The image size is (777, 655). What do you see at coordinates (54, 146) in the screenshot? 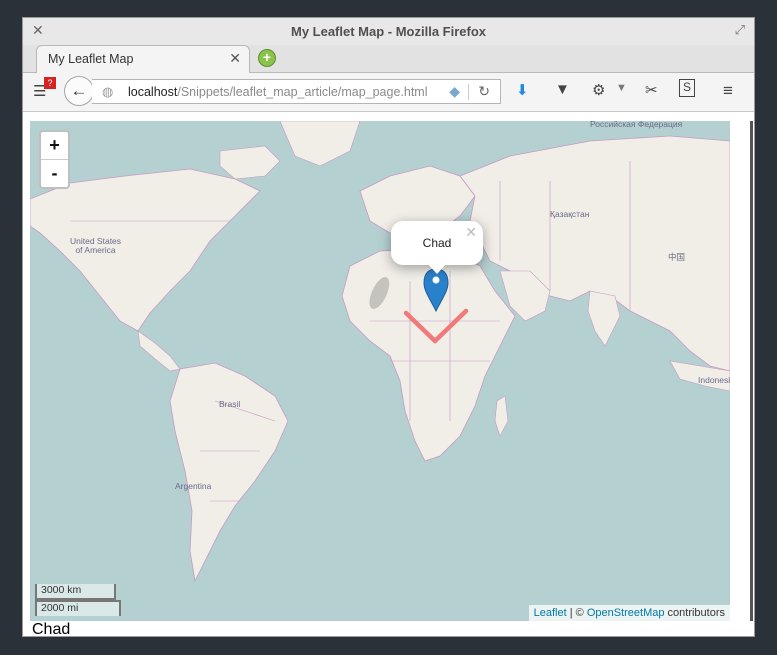
I see `zoom-in-button: +` at bounding box center [54, 146].